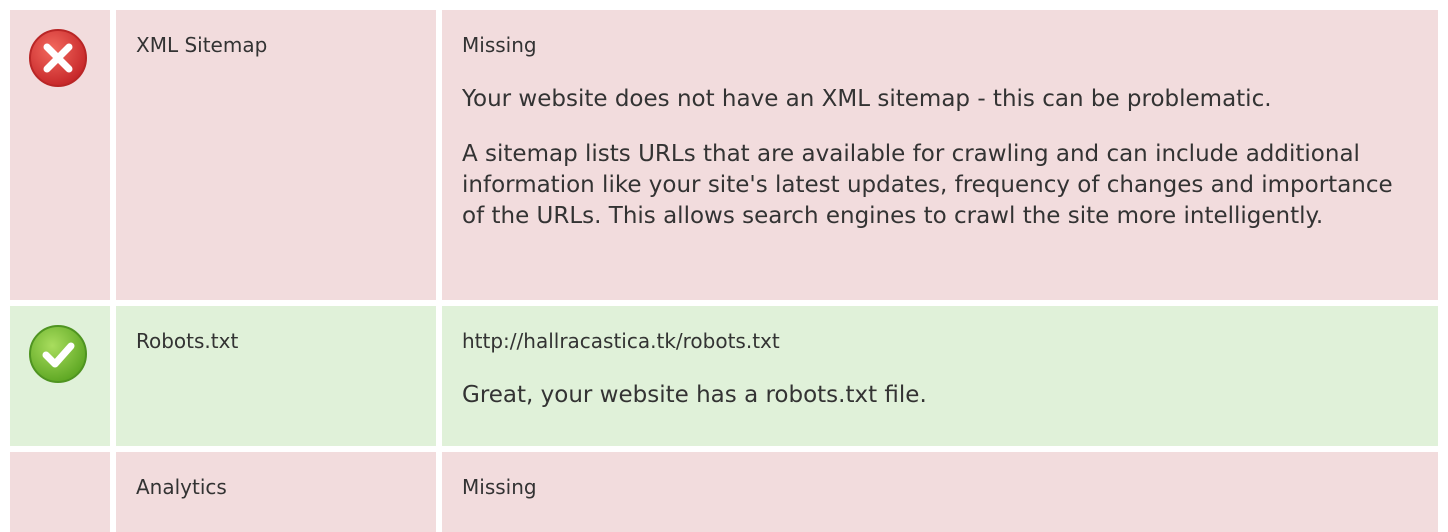 The height and width of the screenshot is (532, 1448). Describe the element at coordinates (276, 376) in the screenshot. I see `check-name: Robots.txt` at that location.